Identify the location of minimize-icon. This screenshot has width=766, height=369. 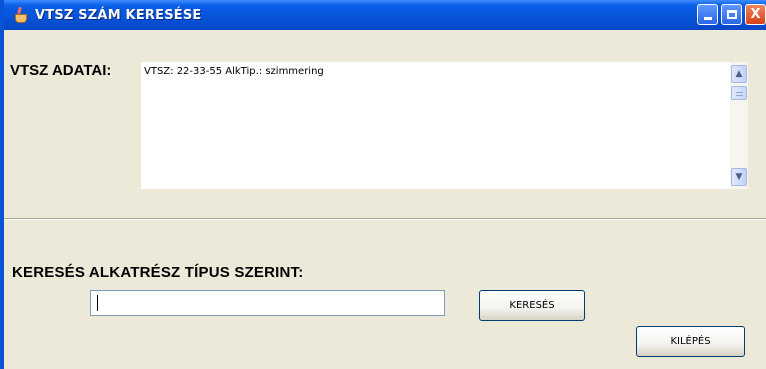
(707, 18).